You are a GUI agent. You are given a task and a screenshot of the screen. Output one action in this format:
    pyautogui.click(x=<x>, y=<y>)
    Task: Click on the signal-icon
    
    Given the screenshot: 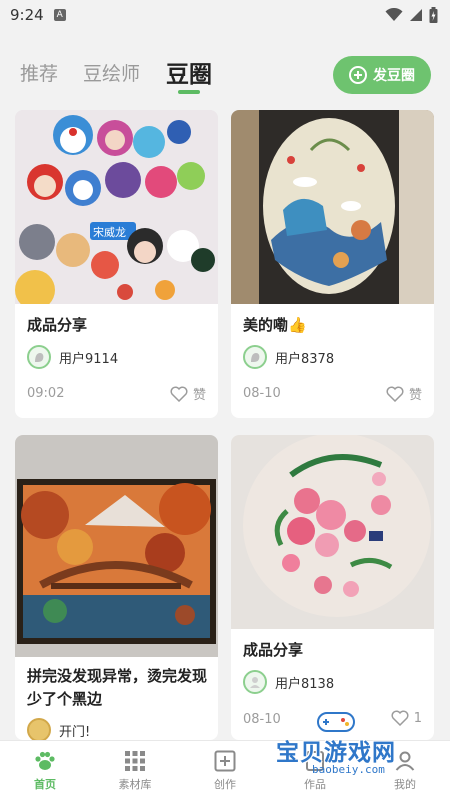 What is the action you would take?
    pyautogui.click(x=416, y=15)
    